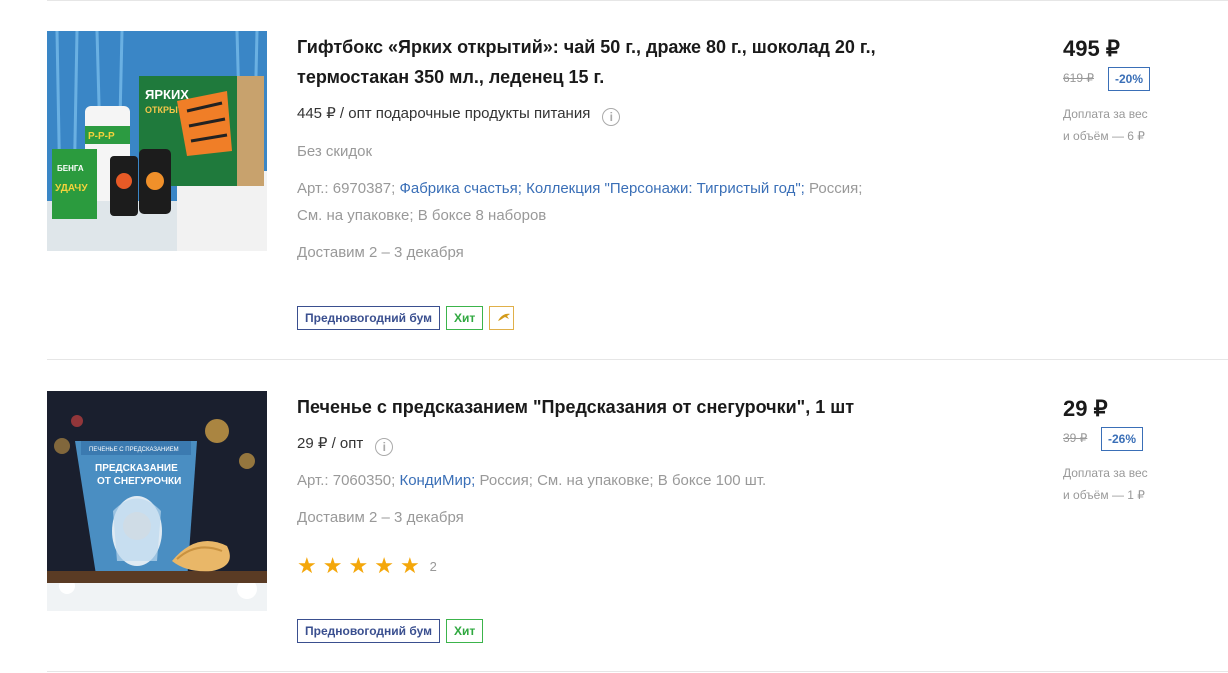 This screenshot has width=1228, height=673. What do you see at coordinates (1129, 79) in the screenshot?
I see `discount-badge: -20%` at bounding box center [1129, 79].